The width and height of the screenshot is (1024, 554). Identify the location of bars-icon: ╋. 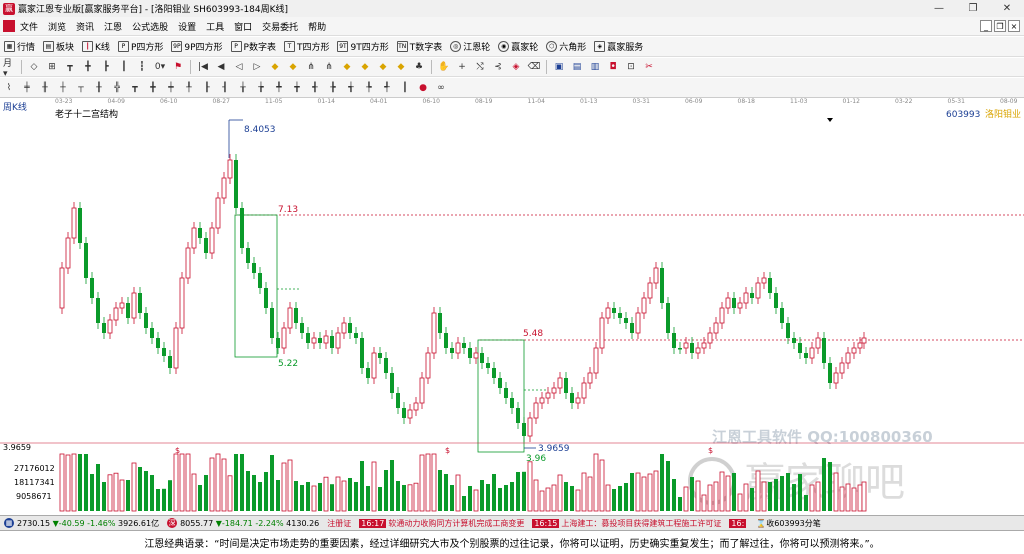
(88, 67).